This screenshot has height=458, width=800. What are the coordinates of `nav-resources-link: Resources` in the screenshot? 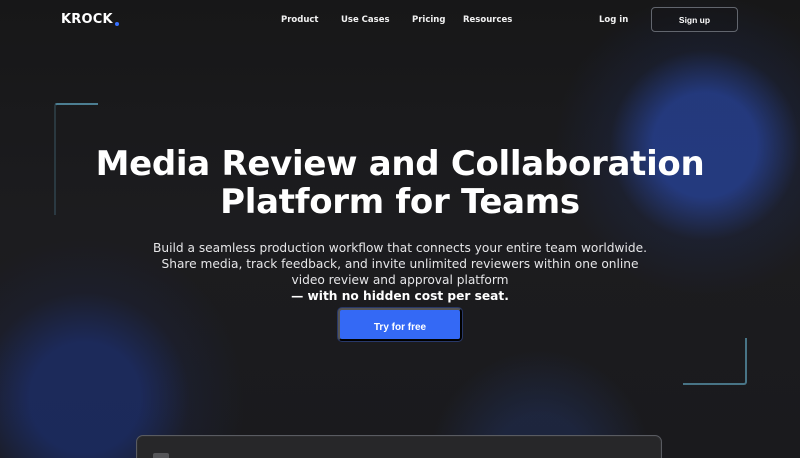 It's located at (487, 20).